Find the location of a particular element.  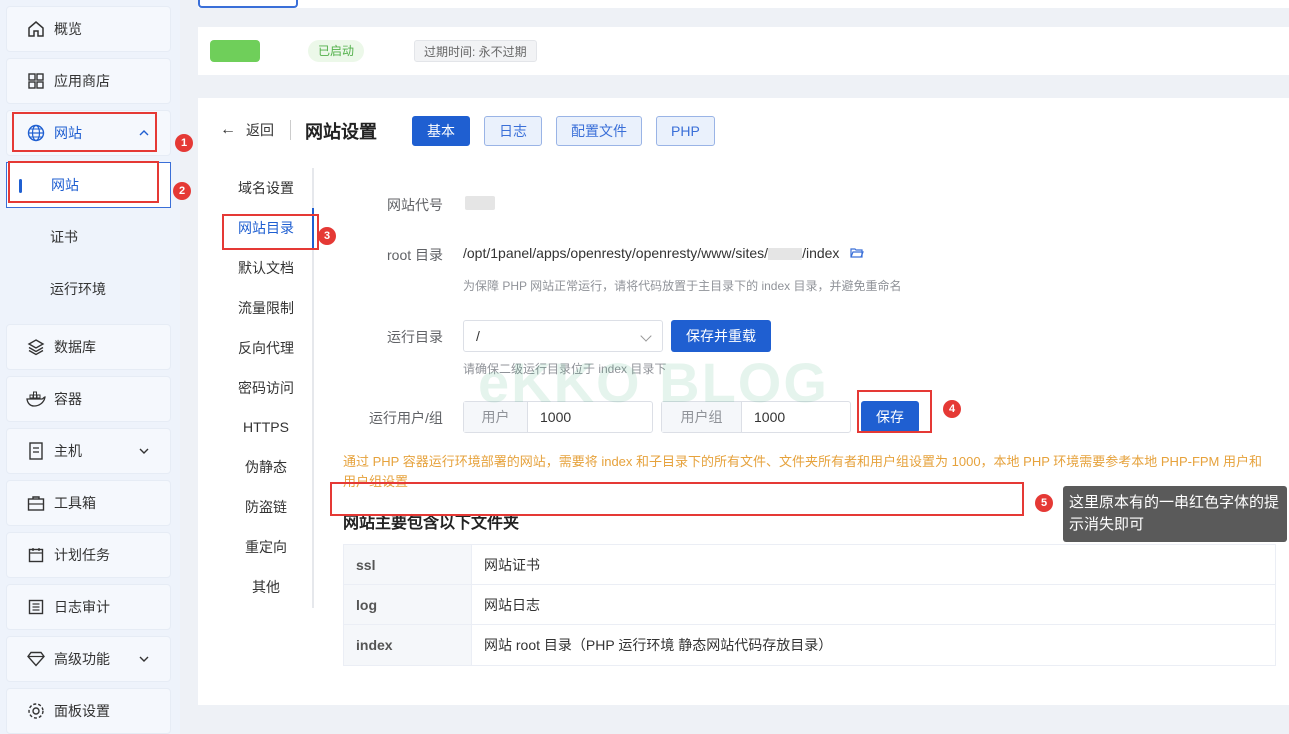

sidebar: 概览 应用商店 网站 网站 证书 运行环境 数据库 容器 主机 工具箱 计划任务 is located at coordinates (90, 367).